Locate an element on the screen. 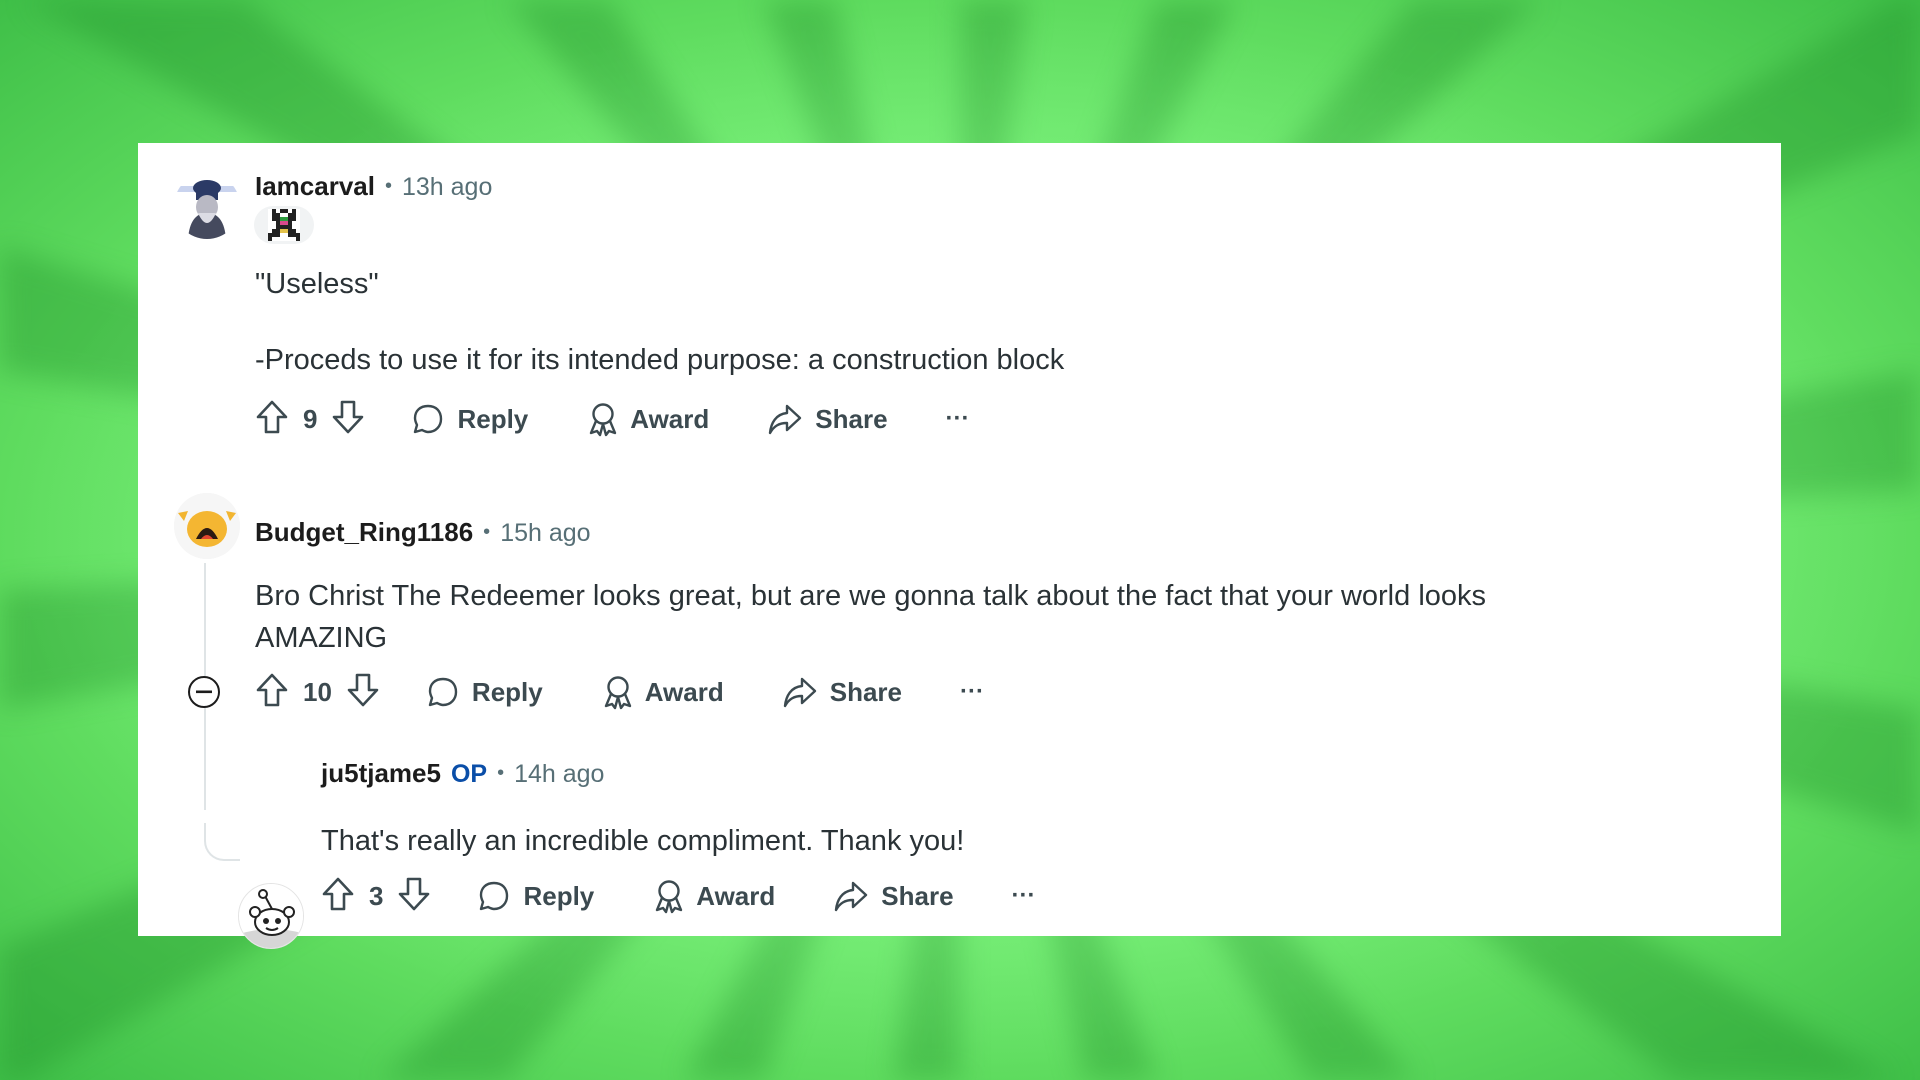 The height and width of the screenshot is (1080, 1920). user-flair-badge is located at coordinates (284, 225).